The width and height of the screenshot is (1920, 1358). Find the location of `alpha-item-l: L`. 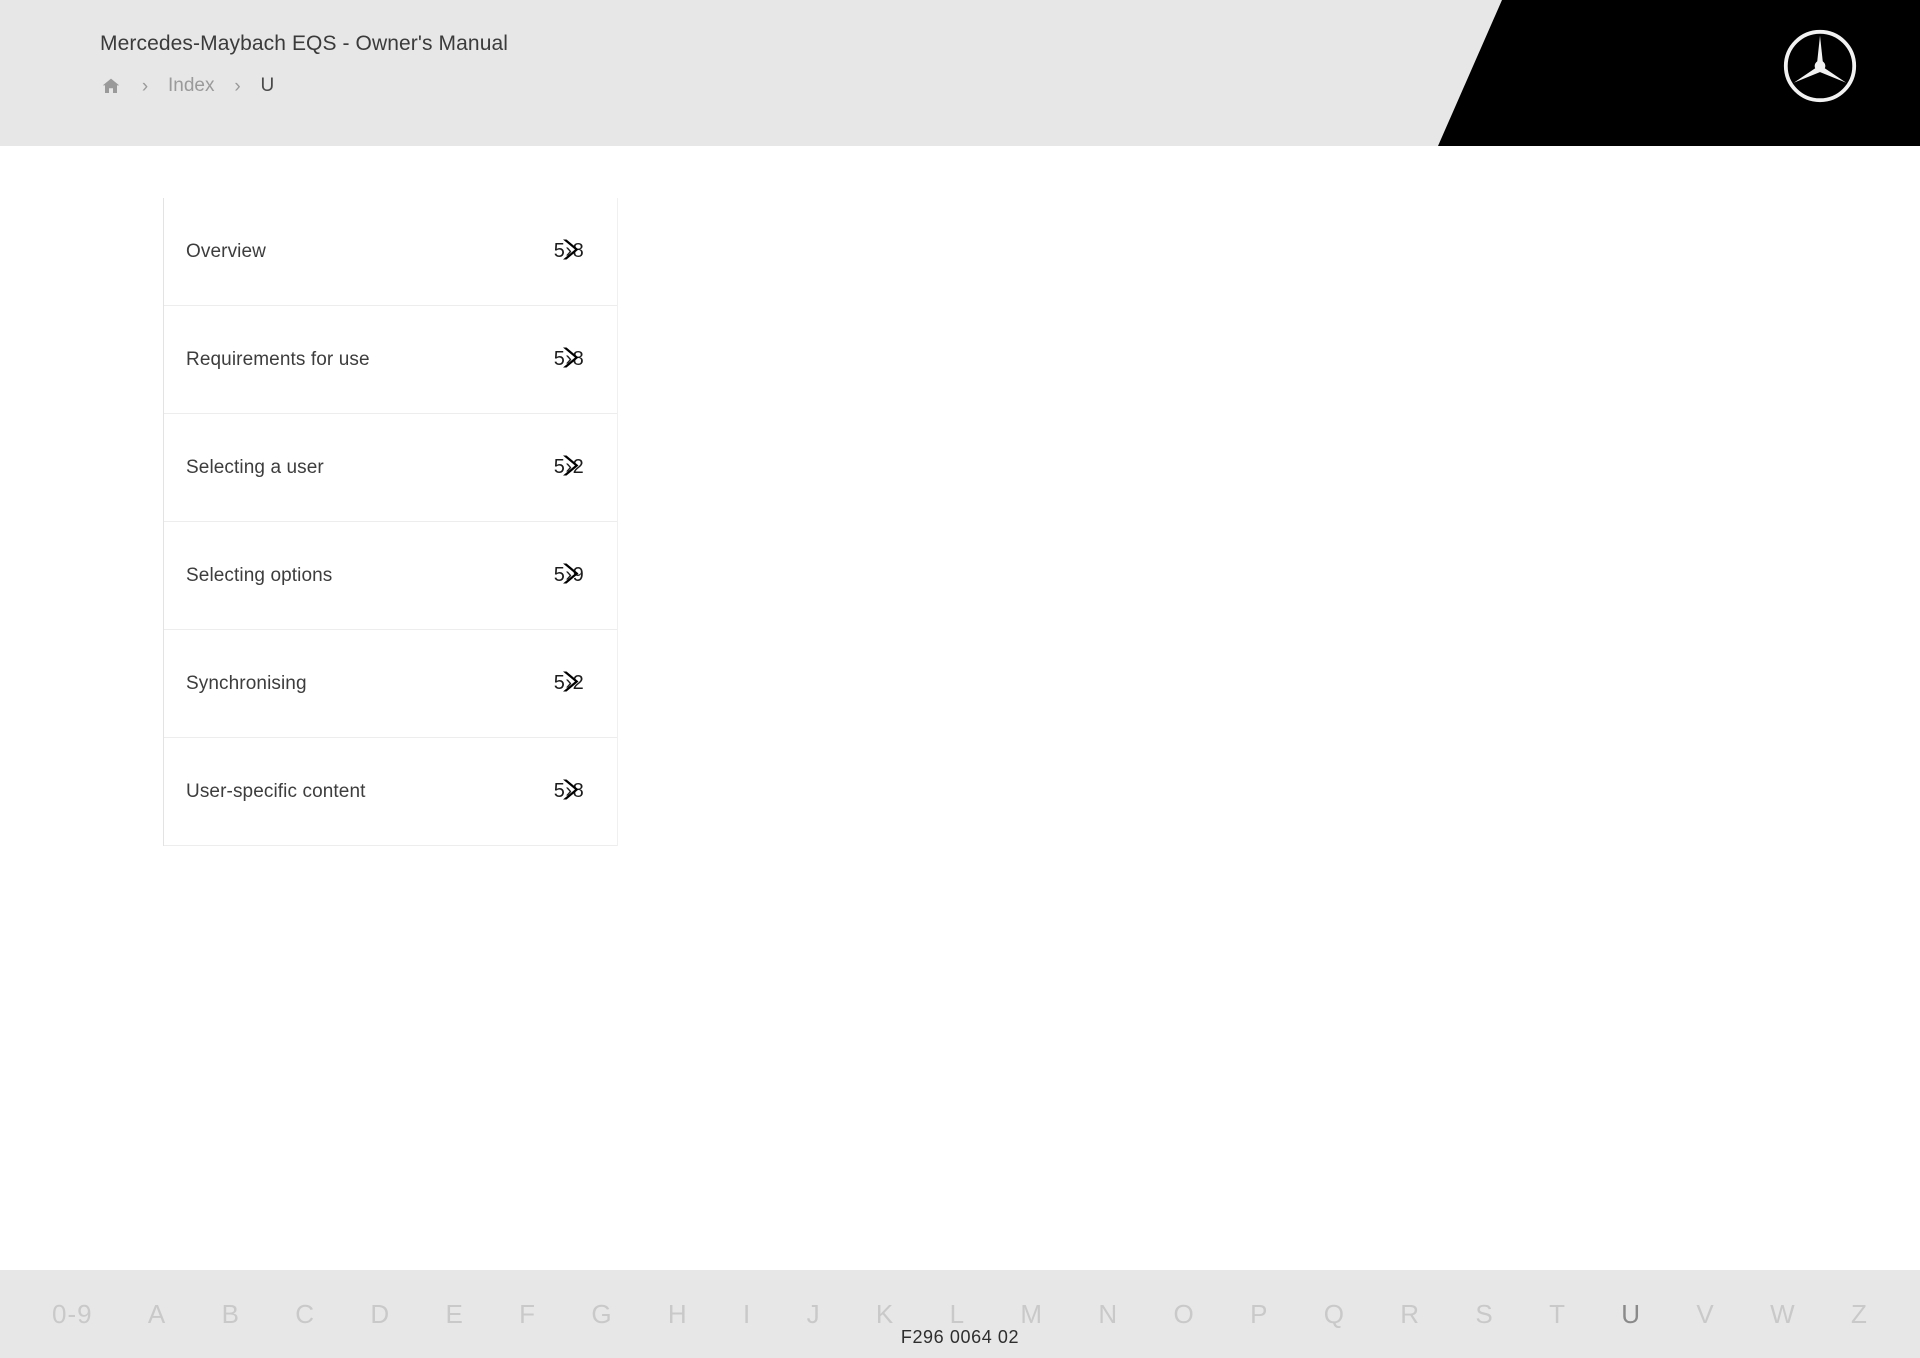

alpha-item-l: L is located at coordinates (957, 1314).